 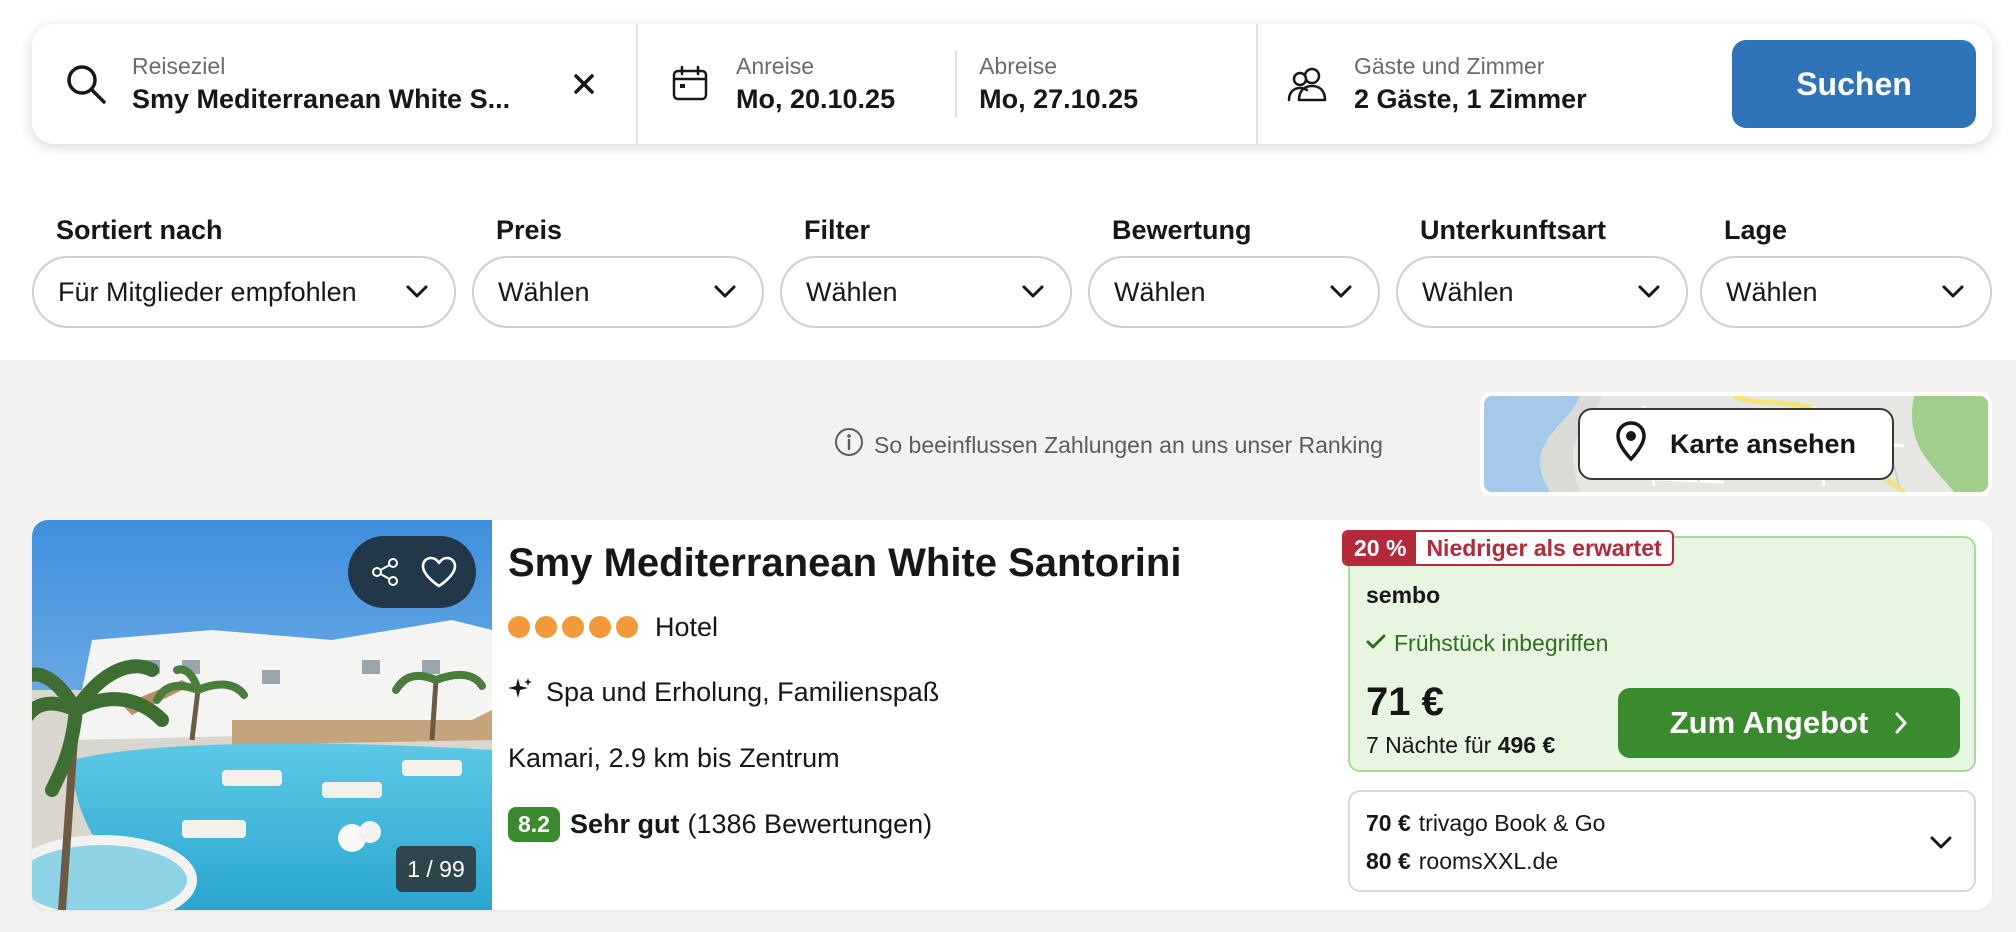 I want to click on filter-sort: Sortiert nach Für Mitglieder empfohlen, so click(x=244, y=270).